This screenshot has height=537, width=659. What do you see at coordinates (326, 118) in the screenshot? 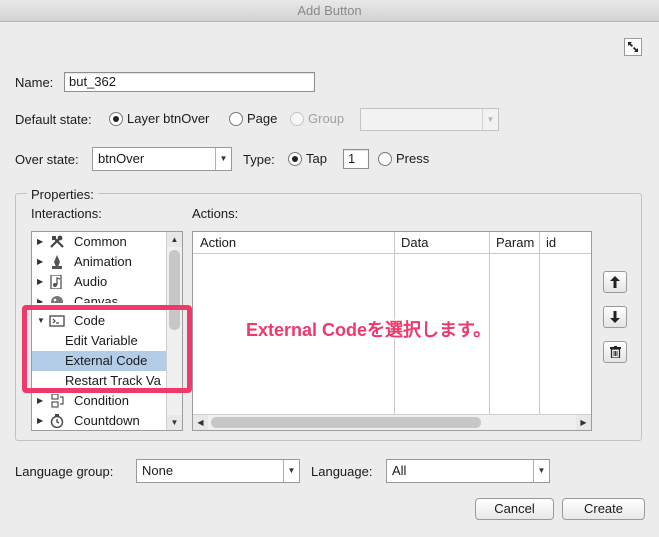
I see `default-state-group-label: Group` at bounding box center [326, 118].